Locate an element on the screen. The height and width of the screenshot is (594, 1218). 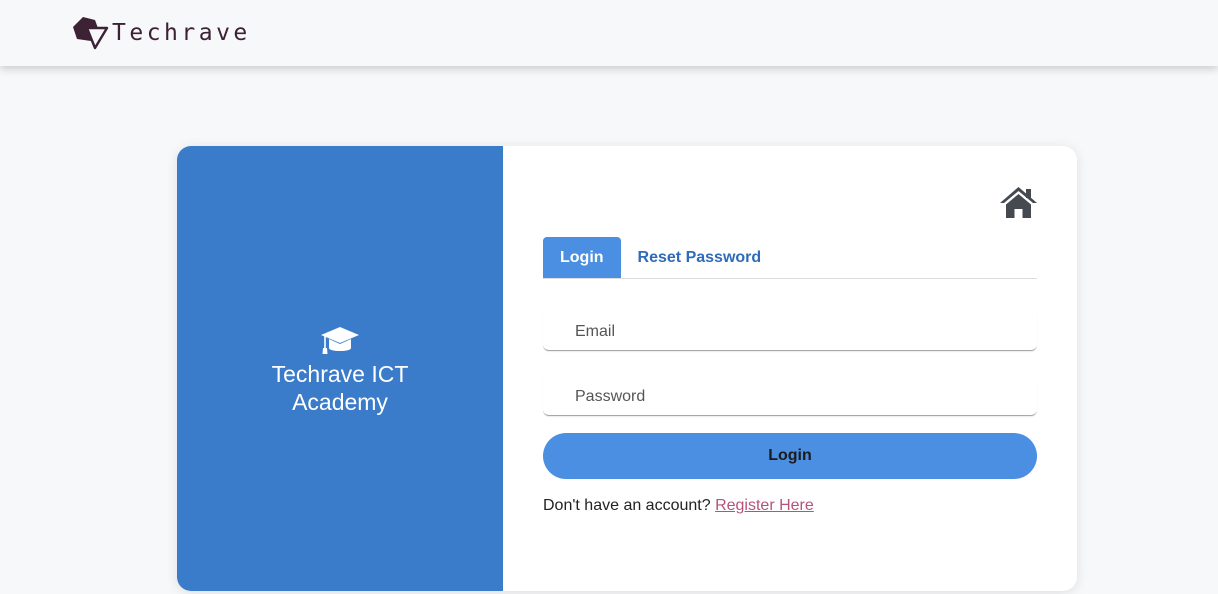
tab-reset-password: Reset Password is located at coordinates (700, 257).